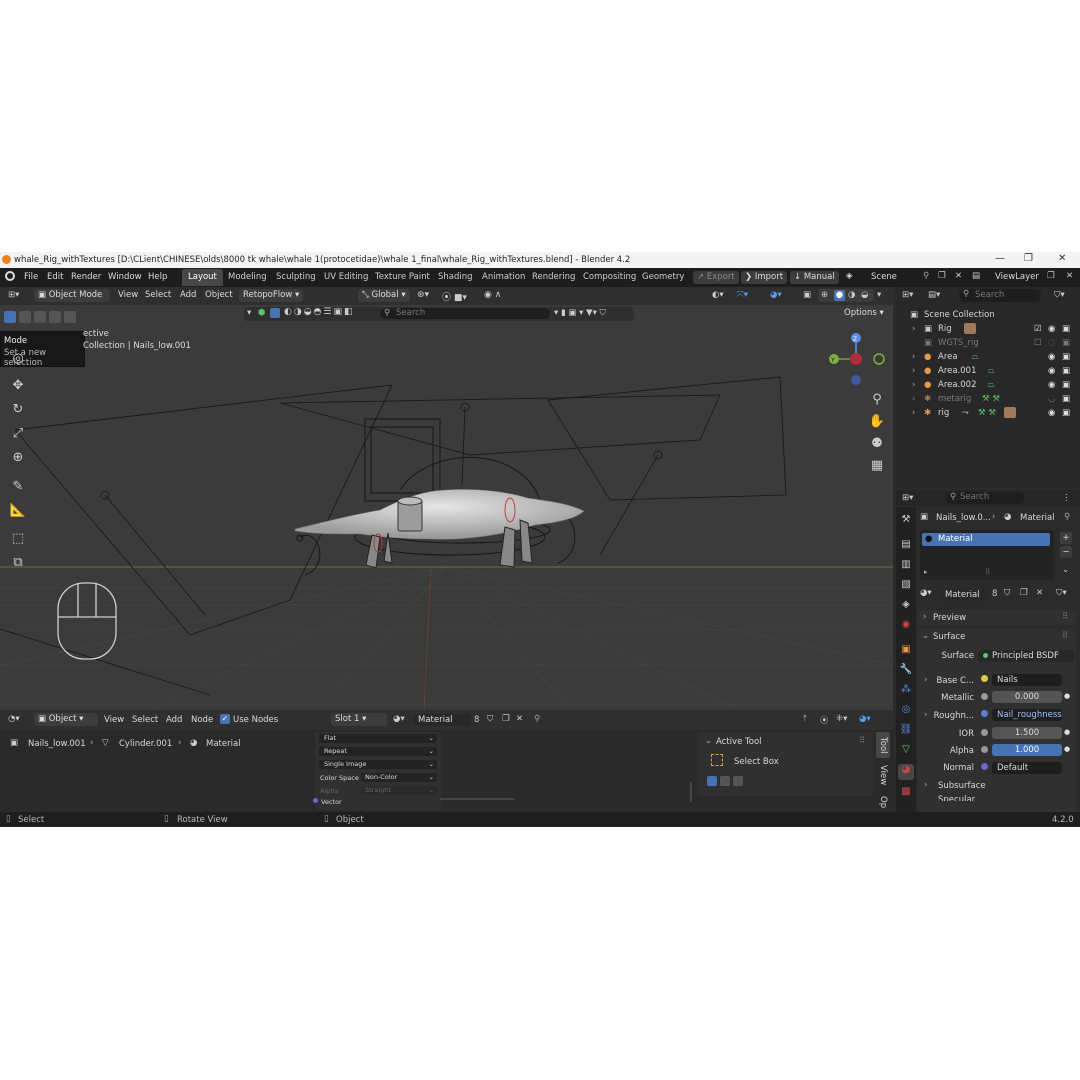 The image size is (1080, 1080). What do you see at coordinates (72, 301) in the screenshot?
I see `mode-dropdown: ▣ Object Mode ▾` at bounding box center [72, 301].